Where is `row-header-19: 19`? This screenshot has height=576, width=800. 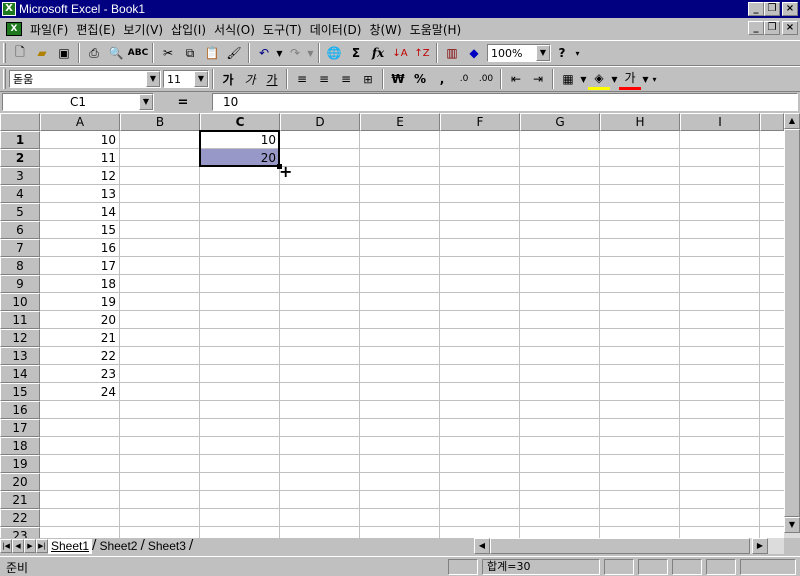
row-header-19: 19 is located at coordinates (20, 464).